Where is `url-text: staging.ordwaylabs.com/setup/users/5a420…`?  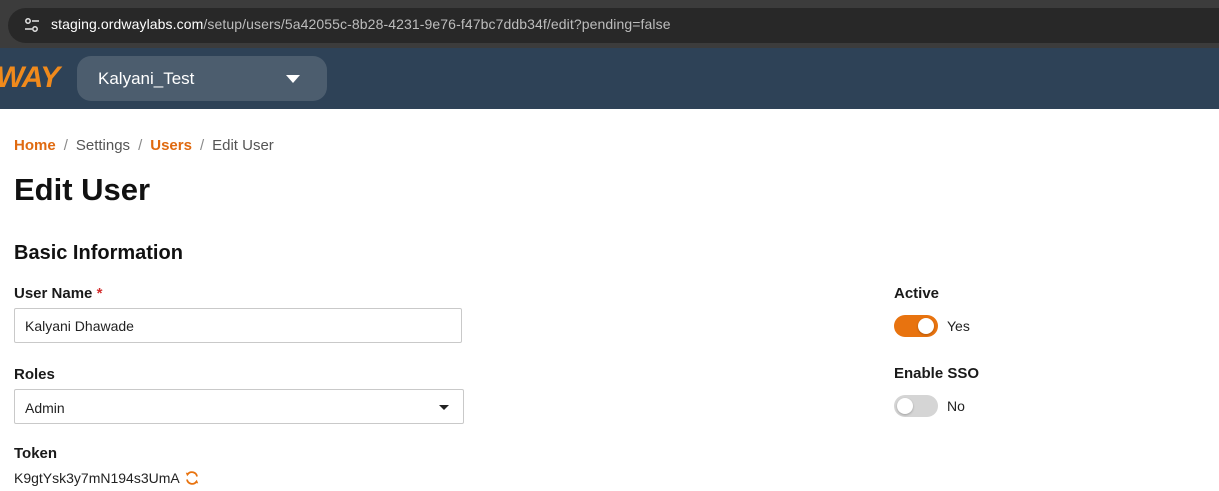
url-text: staging.ordwaylabs.com/setup/users/5a420… is located at coordinates (361, 24).